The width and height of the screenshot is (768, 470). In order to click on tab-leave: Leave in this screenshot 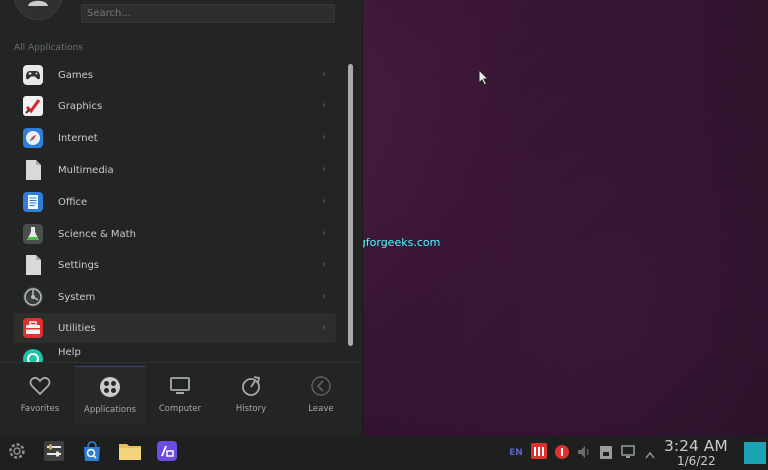, I will do `click(321, 394)`.